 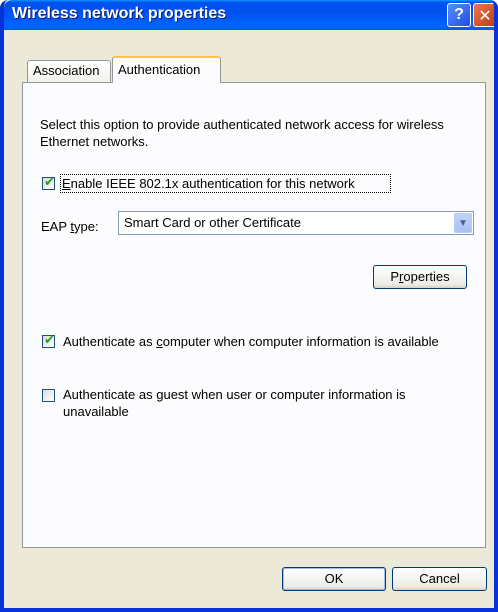 I want to click on dropdown-button: ▼, so click(x=463, y=223).